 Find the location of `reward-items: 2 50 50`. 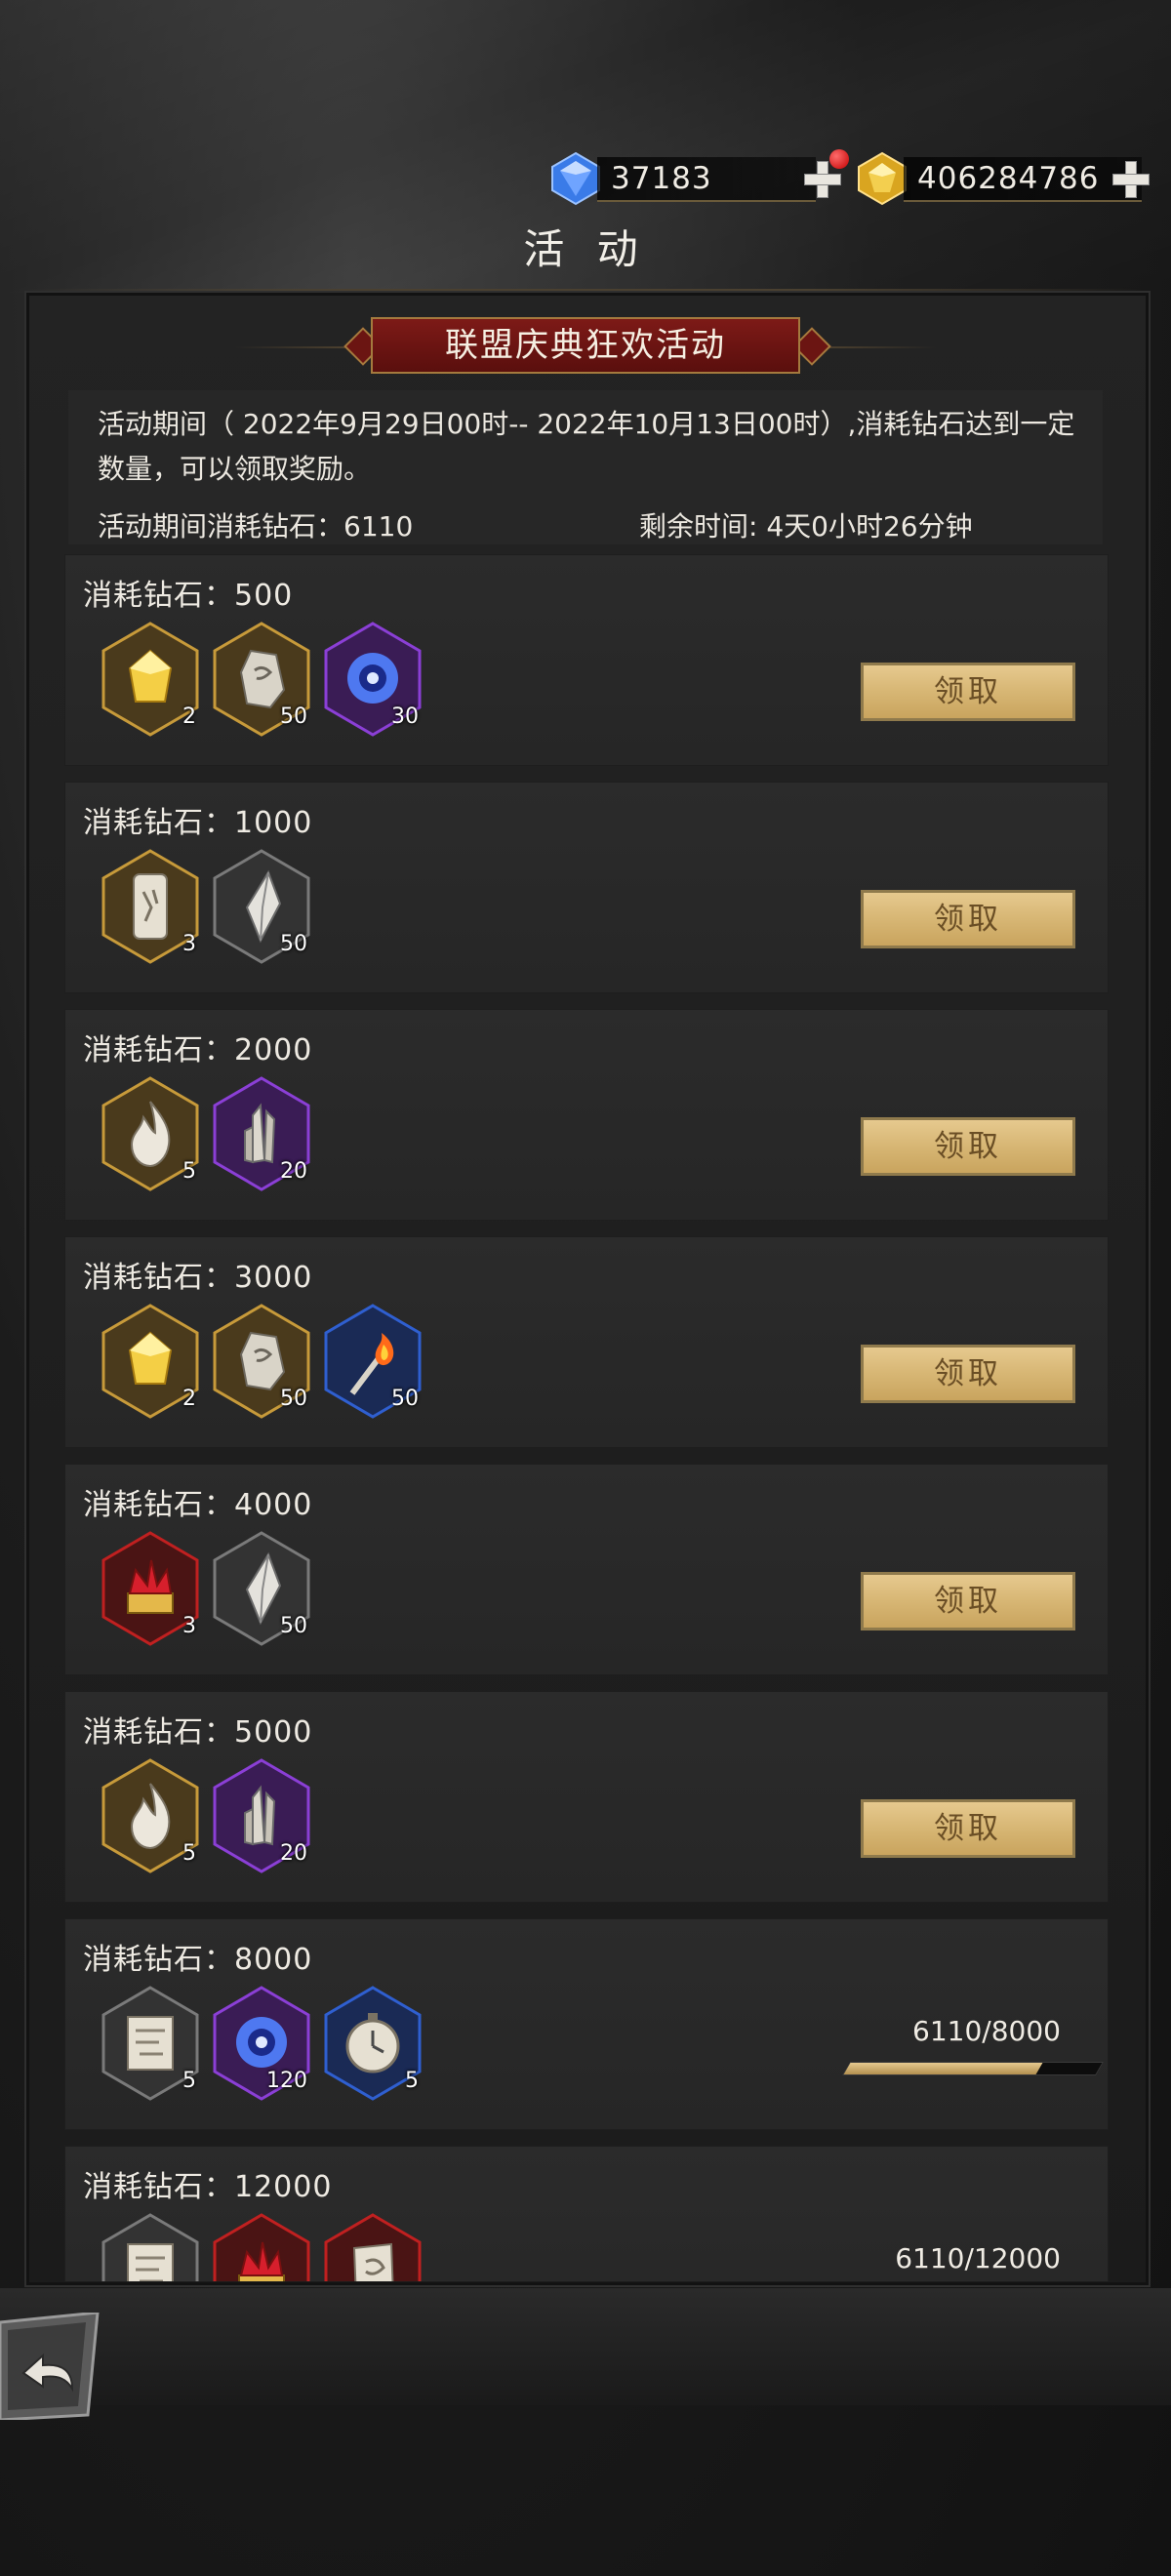

reward-items: 2 50 50 is located at coordinates (262, 1362).